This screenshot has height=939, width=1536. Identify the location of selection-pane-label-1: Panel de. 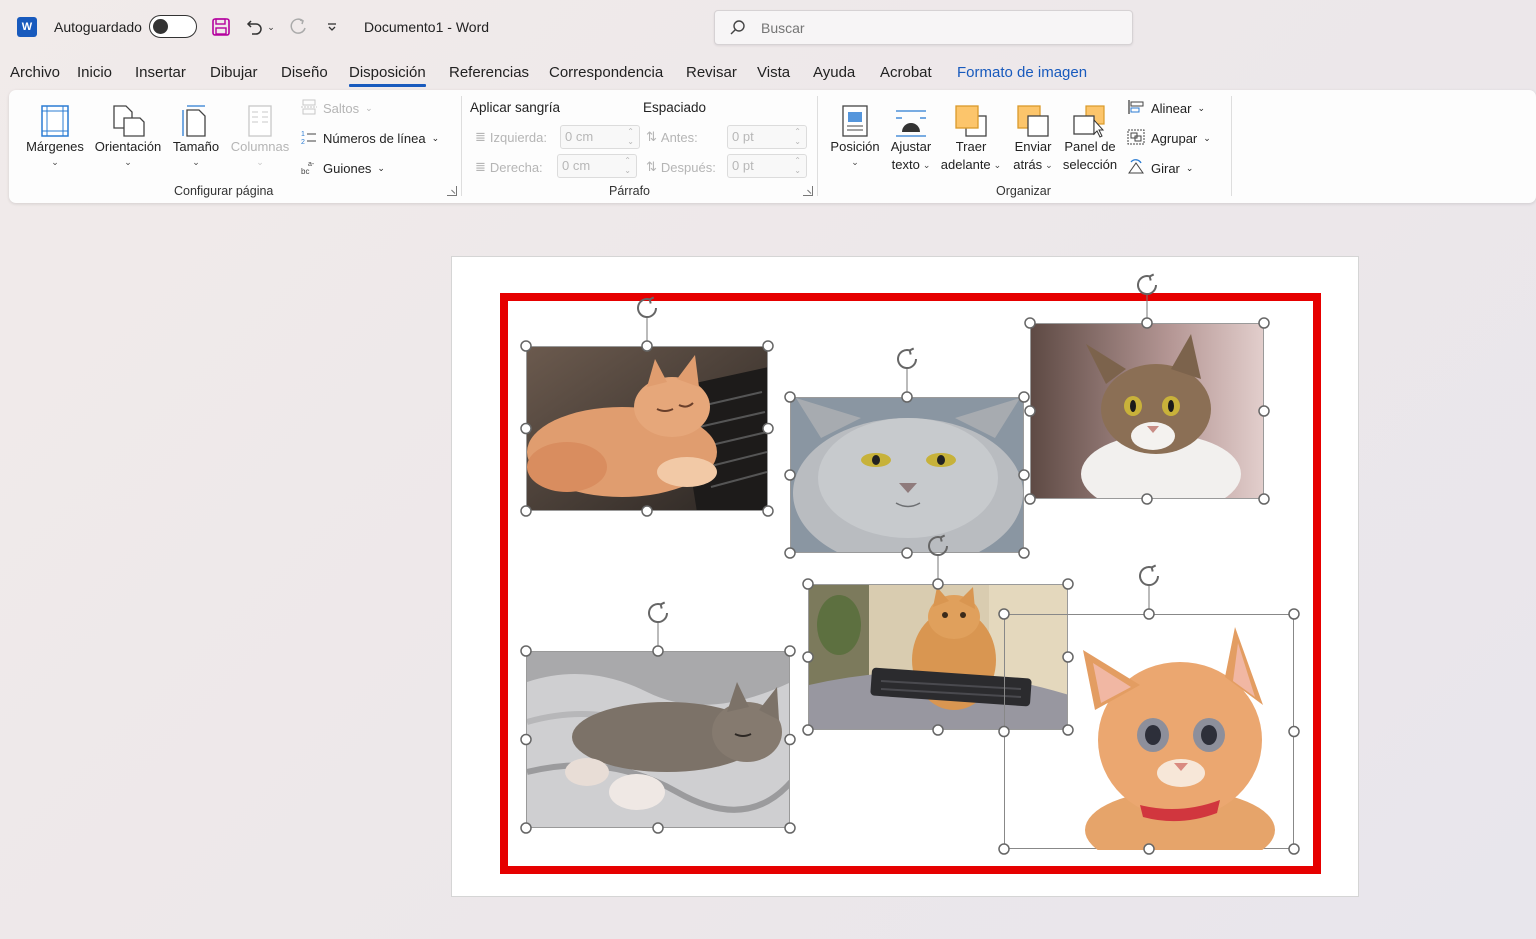
(1090, 146).